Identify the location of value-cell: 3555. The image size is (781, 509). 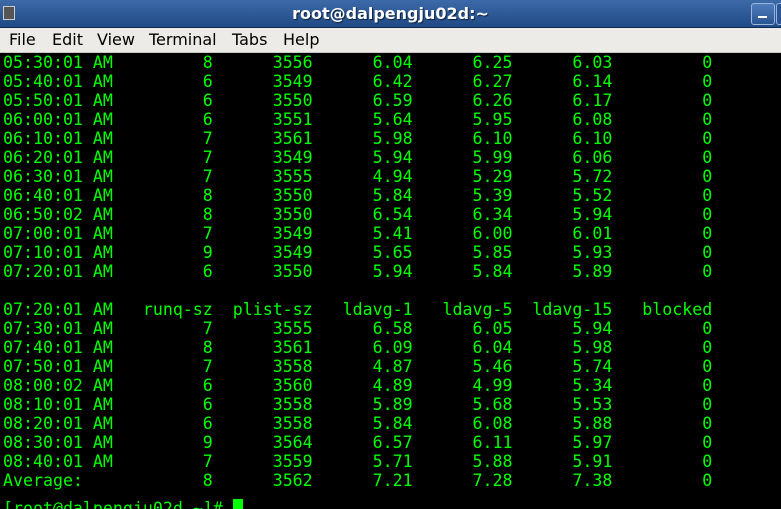
(292, 176).